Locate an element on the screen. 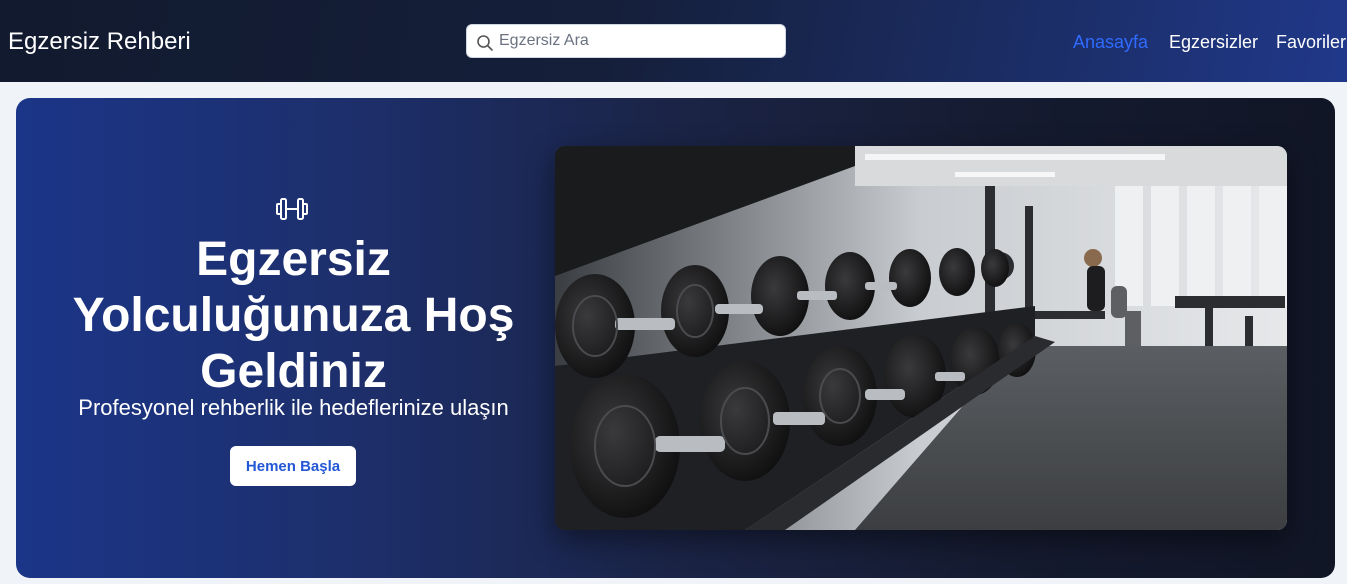 Image resolution: width=1347 pixels, height=584 pixels. dumbbell-icon is located at coordinates (292, 209).